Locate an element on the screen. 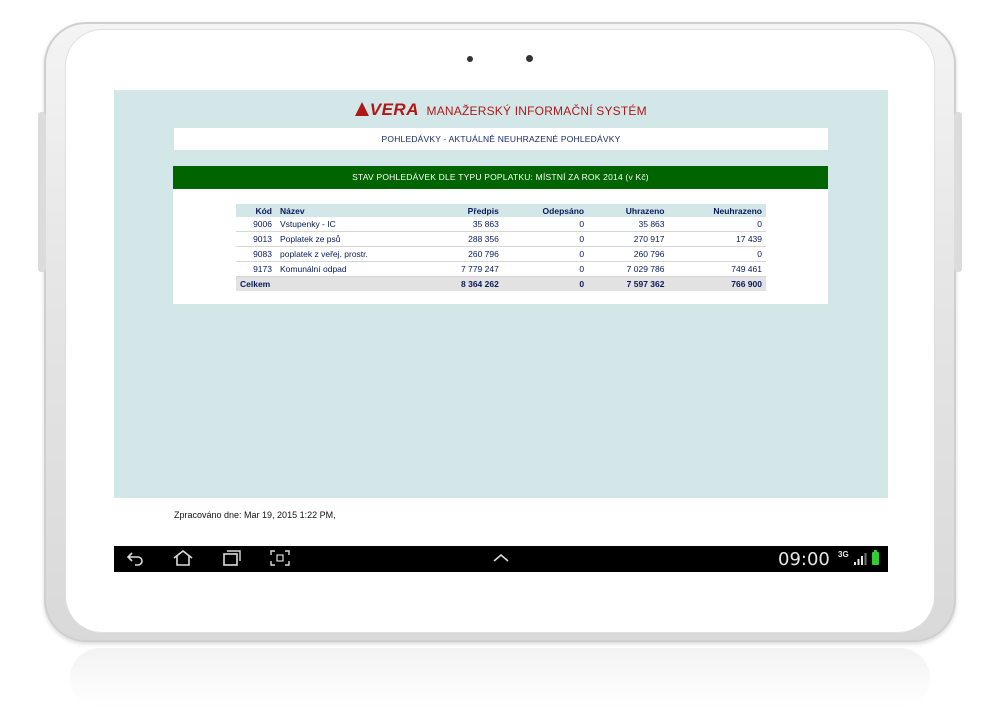 Image resolution: width=1000 pixels, height=716 pixels. col-predpis: Předpis is located at coordinates (463, 210).